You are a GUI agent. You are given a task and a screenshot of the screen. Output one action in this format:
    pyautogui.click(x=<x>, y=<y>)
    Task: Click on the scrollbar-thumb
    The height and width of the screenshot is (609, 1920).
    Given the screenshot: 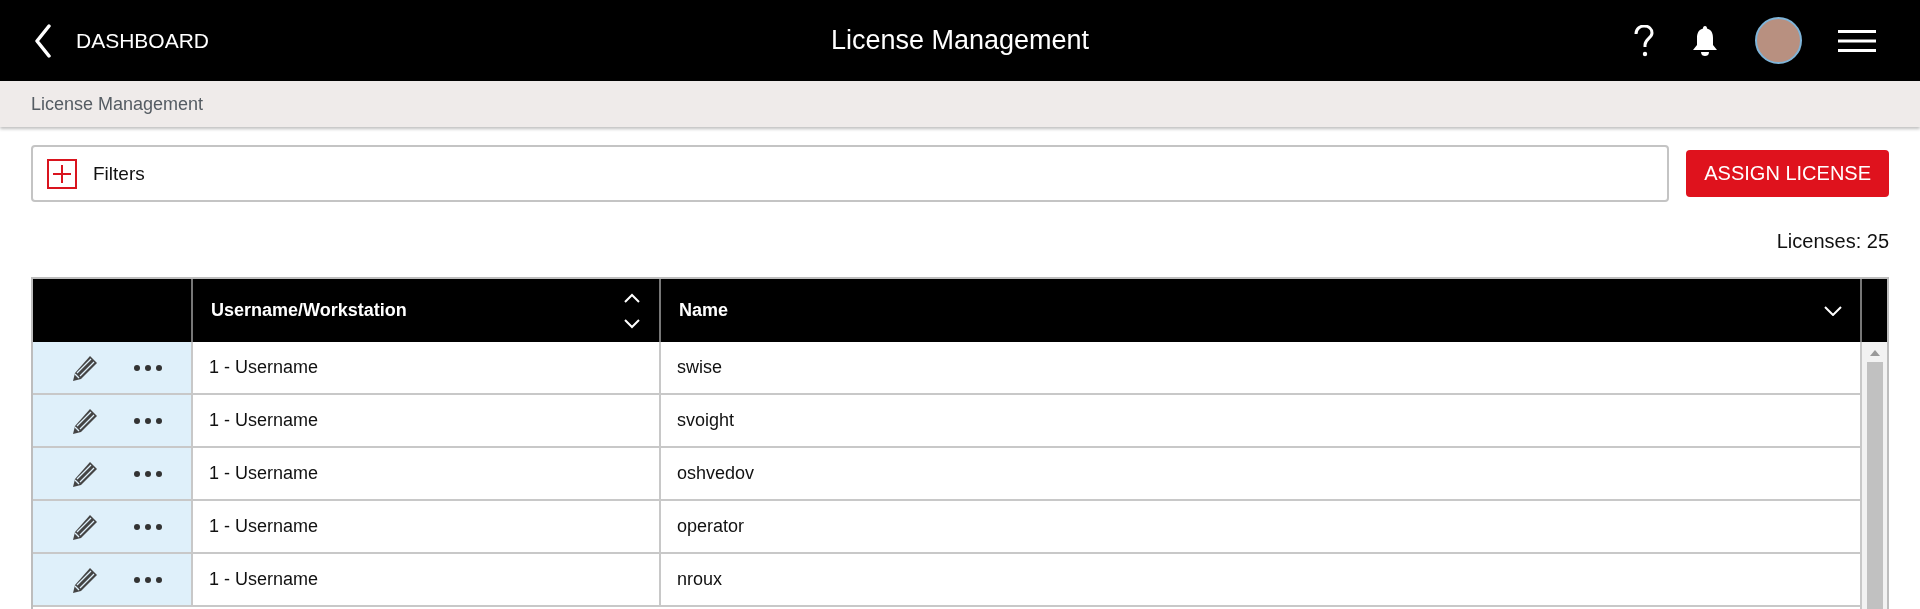 What is the action you would take?
    pyautogui.click(x=1874, y=485)
    